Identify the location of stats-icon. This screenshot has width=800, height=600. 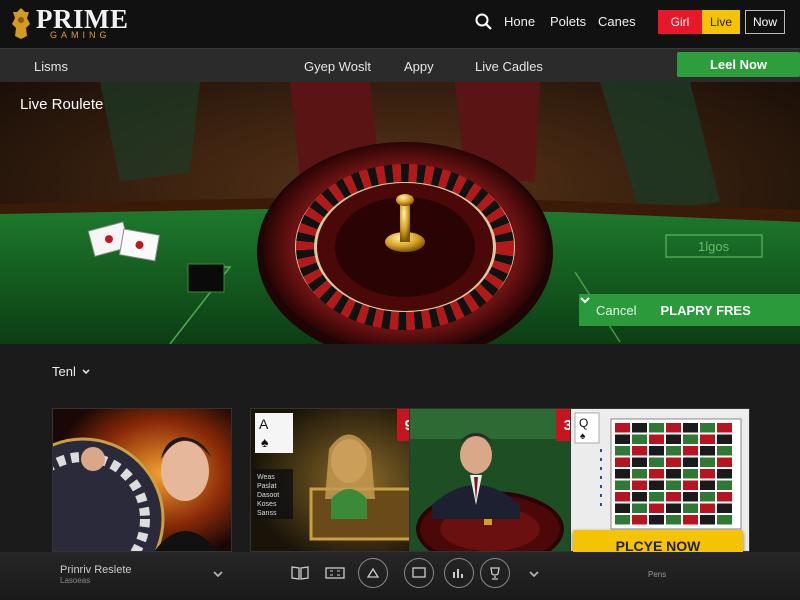
(459, 573).